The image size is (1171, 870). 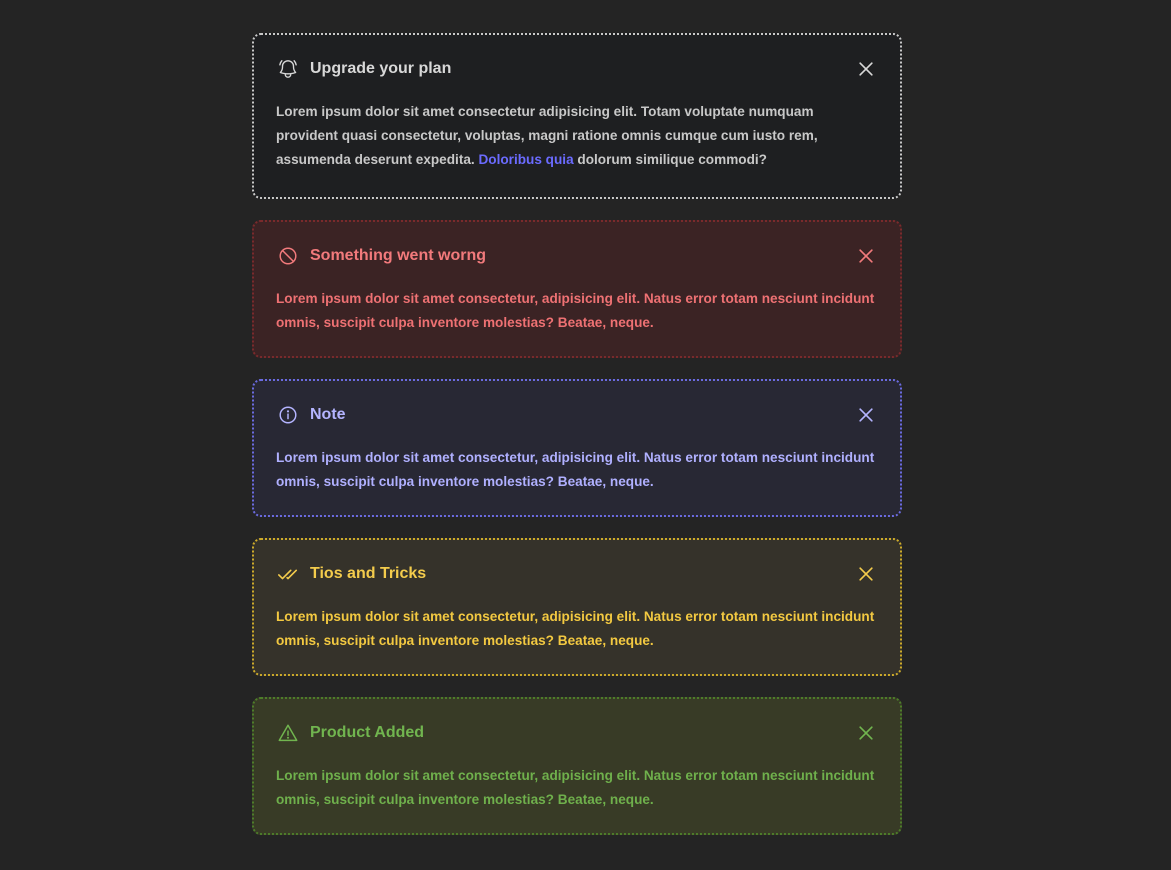 I want to click on double-check-icon, so click(x=288, y=574).